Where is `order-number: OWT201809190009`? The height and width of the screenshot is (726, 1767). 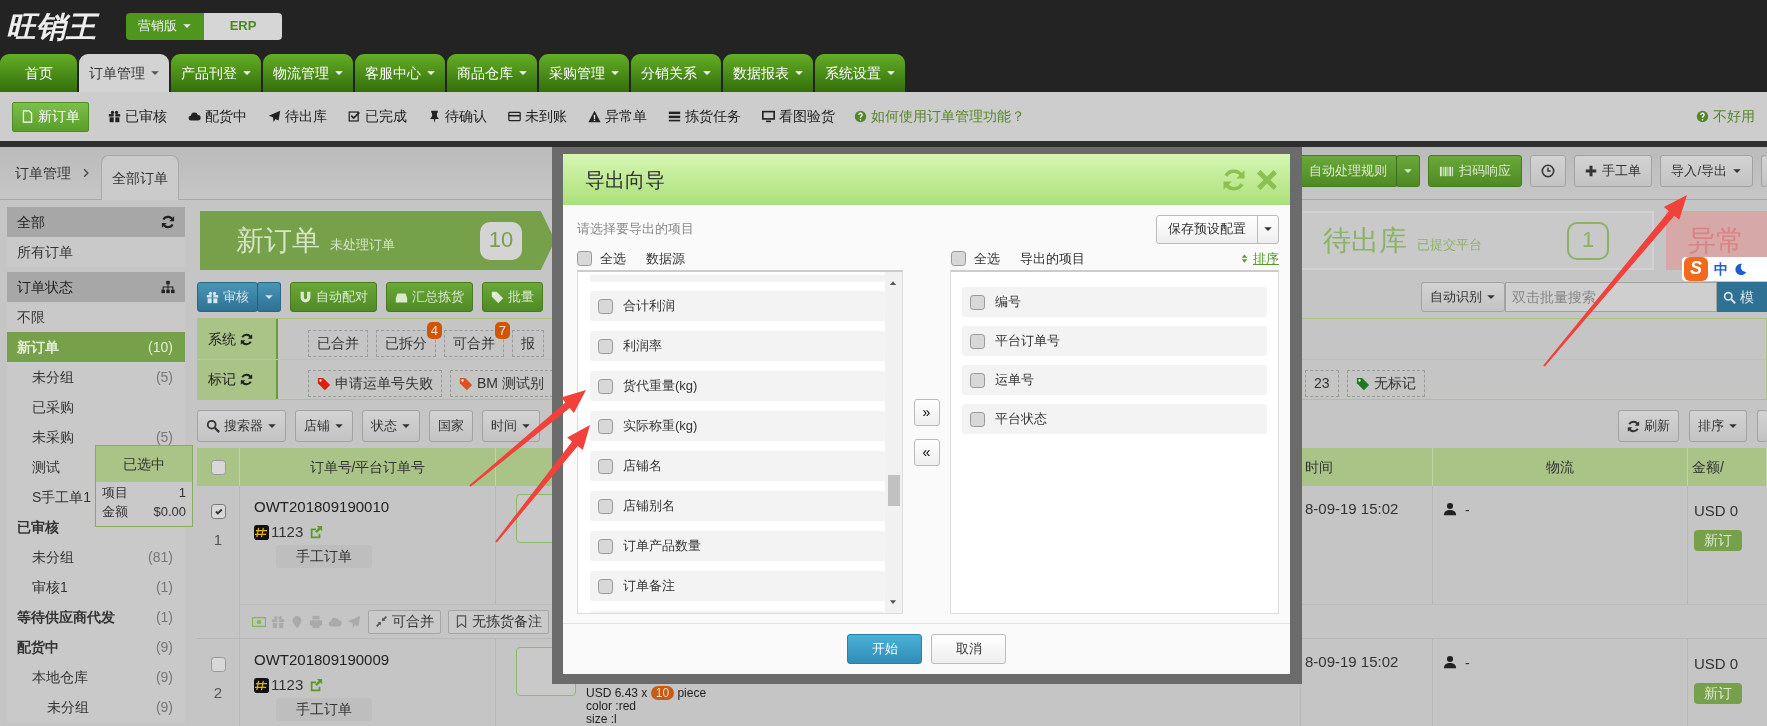 order-number: OWT201809190009 is located at coordinates (322, 660).